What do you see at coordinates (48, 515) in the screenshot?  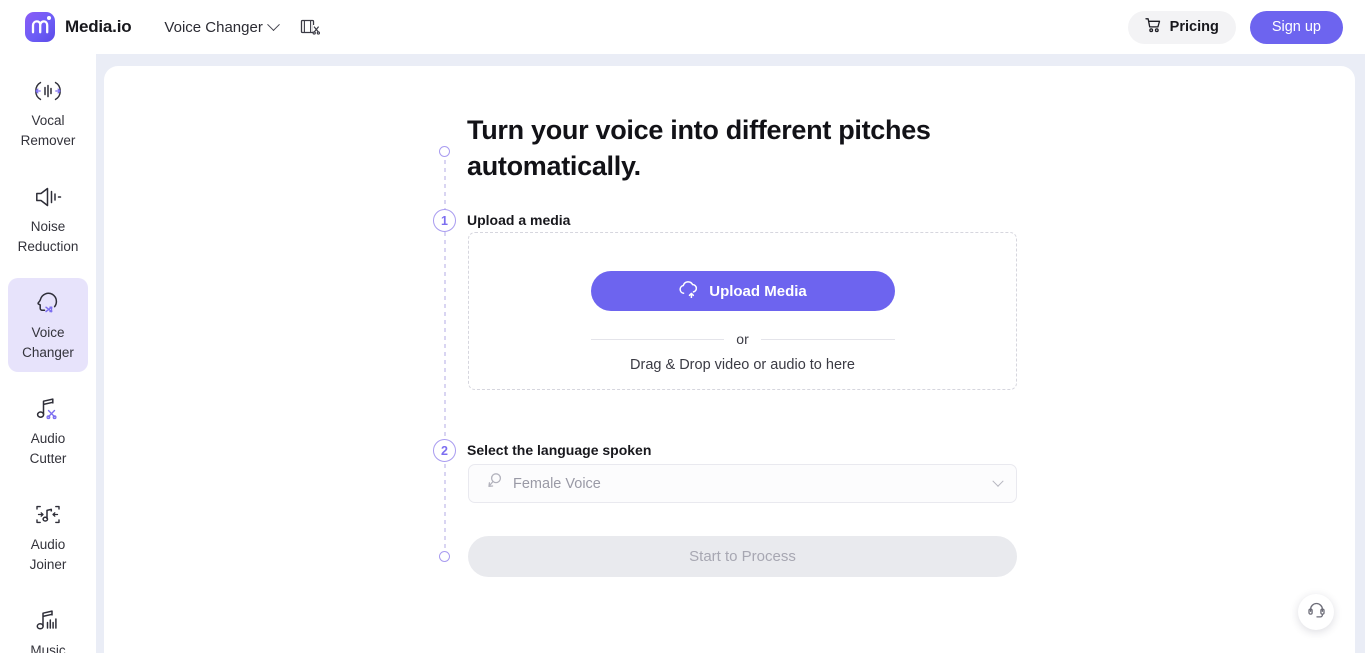 I see `audio-joiner-icon` at bounding box center [48, 515].